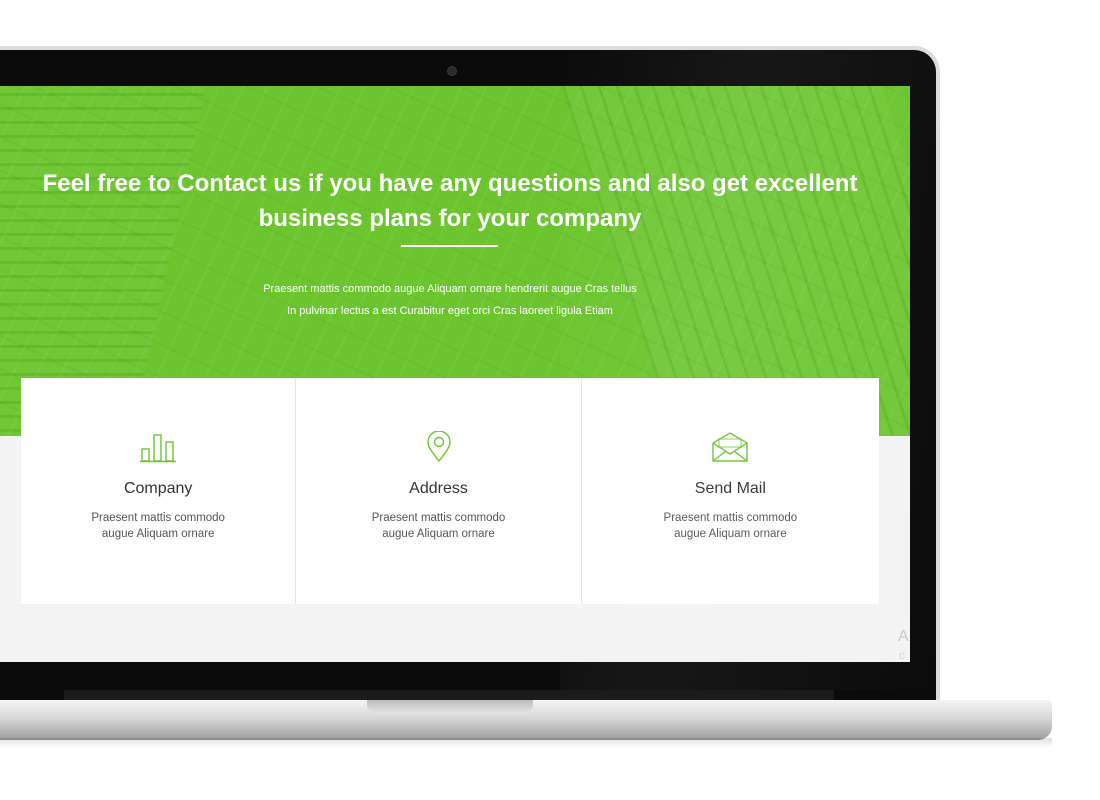 Image resolution: width=1100 pixels, height=800 pixels. I want to click on card-title: Company, so click(158, 488).